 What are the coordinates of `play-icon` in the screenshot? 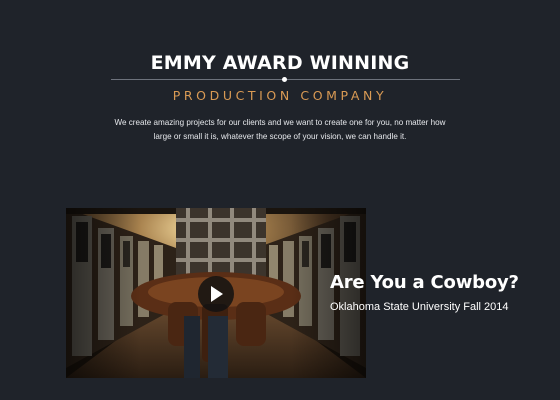 It's located at (217, 294).